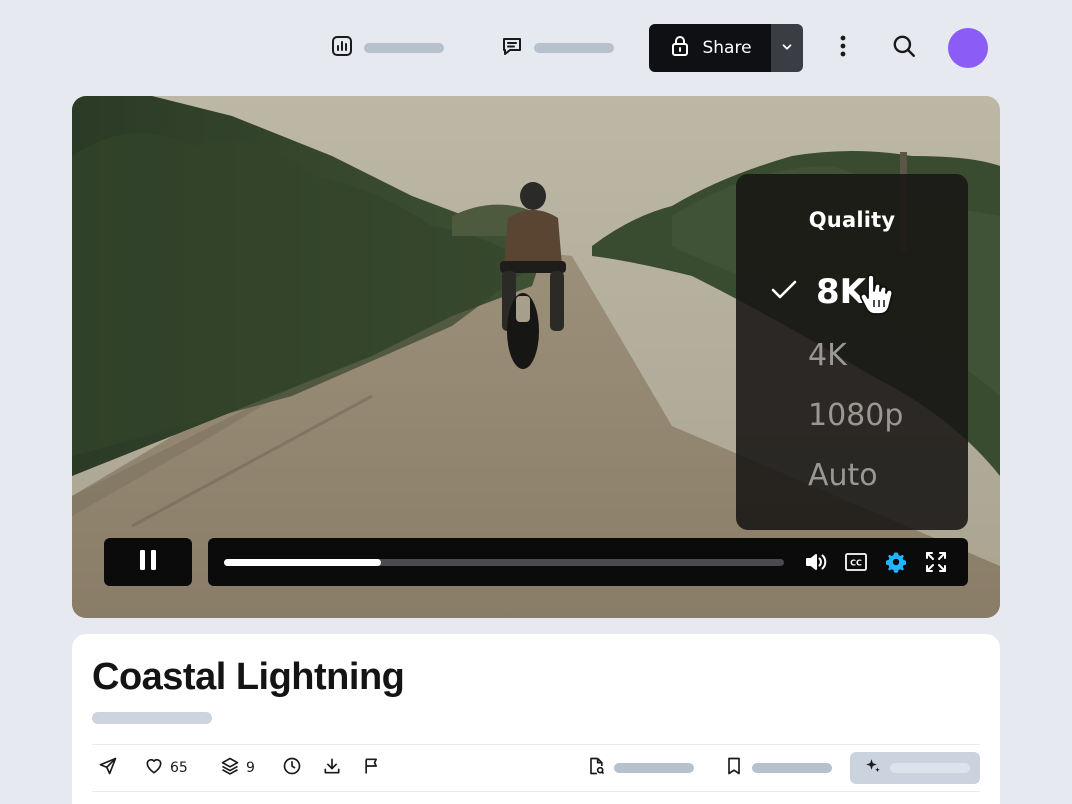 The height and width of the screenshot is (804, 1072). I want to click on flag-icon, so click(372, 768).